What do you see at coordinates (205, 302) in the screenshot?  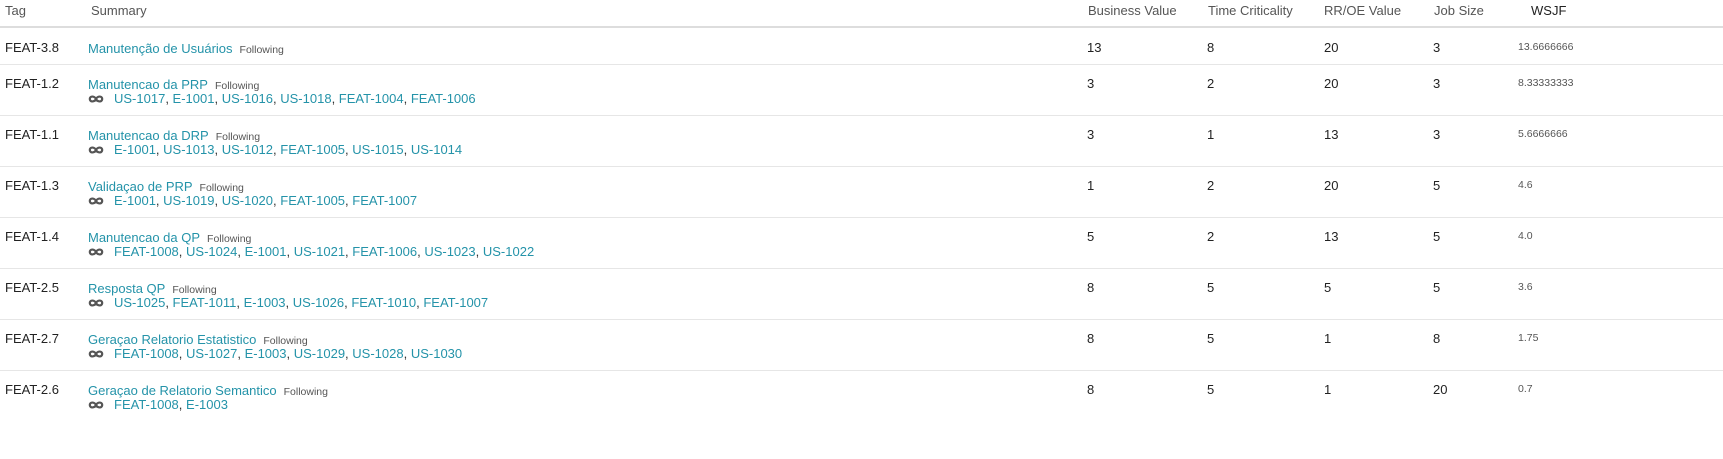 I see `linked-issue-link: FEAT-1011` at bounding box center [205, 302].